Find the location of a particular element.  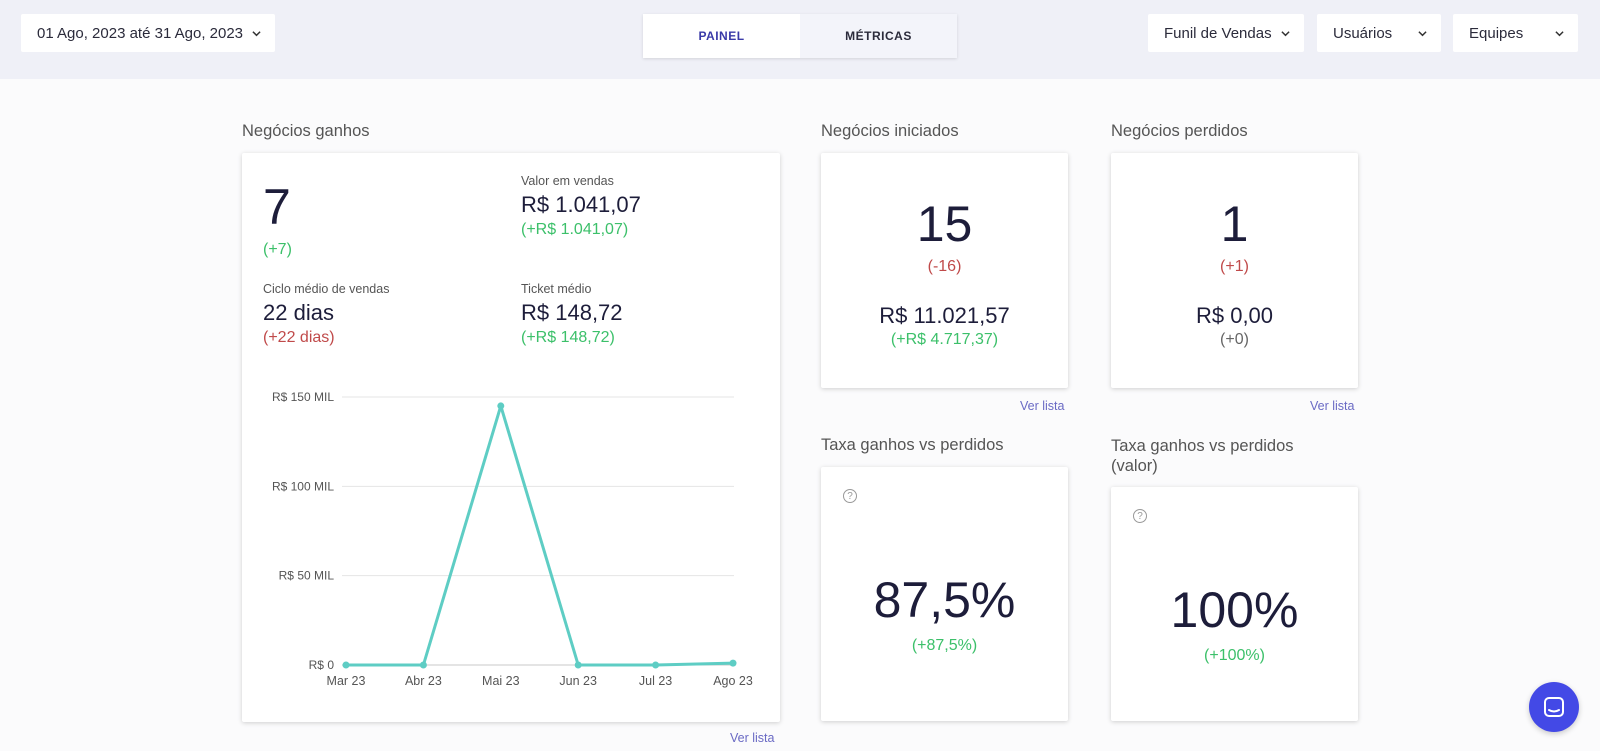

users-label: Usuários is located at coordinates (1363, 33).